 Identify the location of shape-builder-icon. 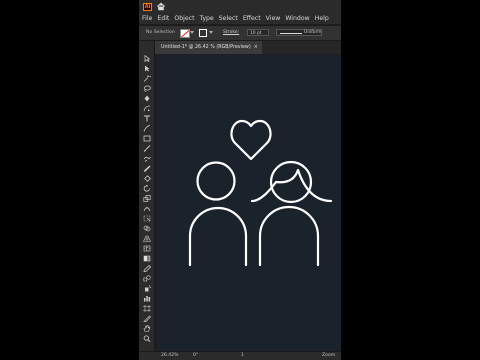
(147, 228).